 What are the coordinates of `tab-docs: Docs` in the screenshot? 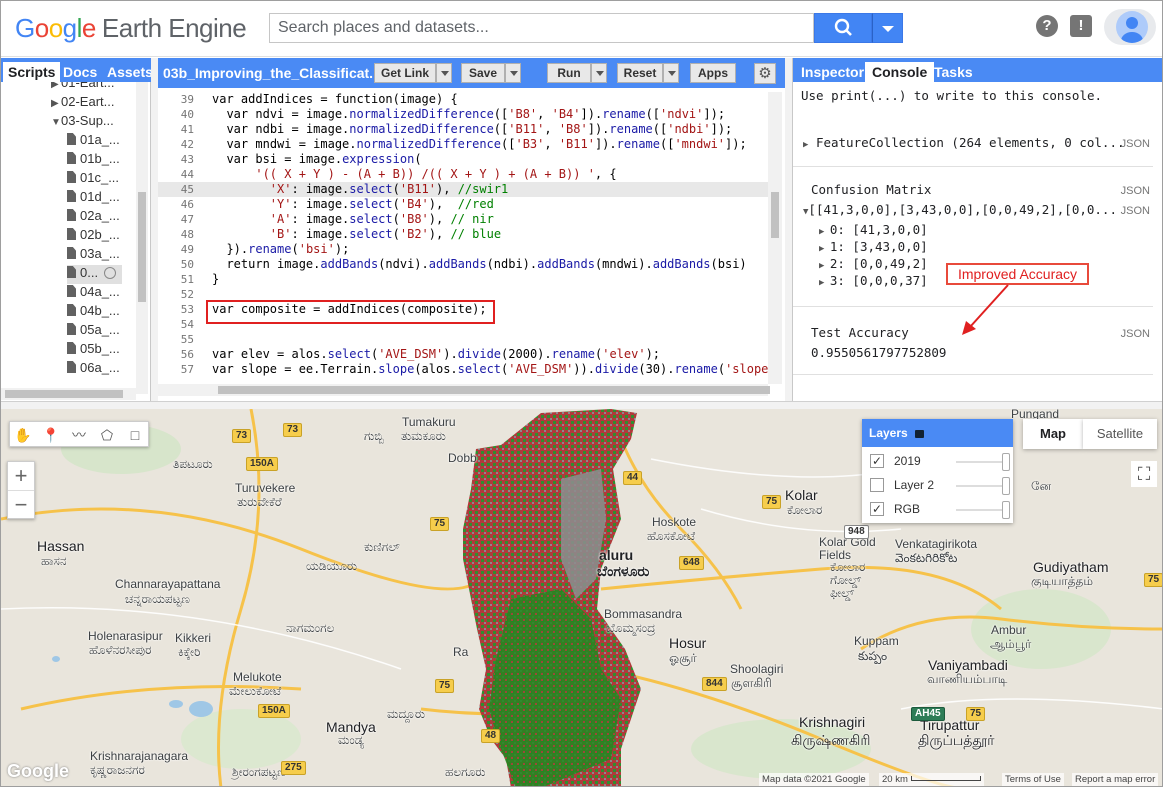 It's located at (80, 72).